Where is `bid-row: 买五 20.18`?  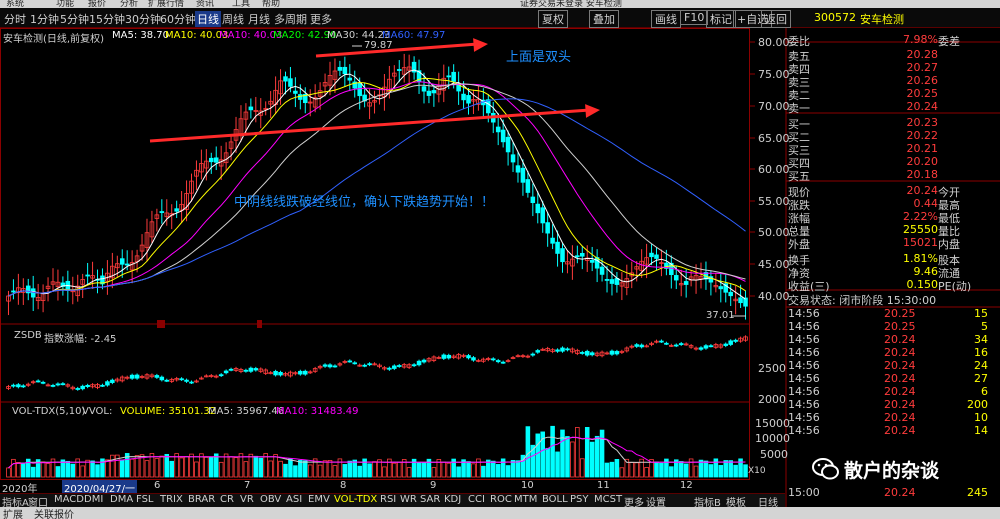
bid-row: 买五 20.18 is located at coordinates (894, 175).